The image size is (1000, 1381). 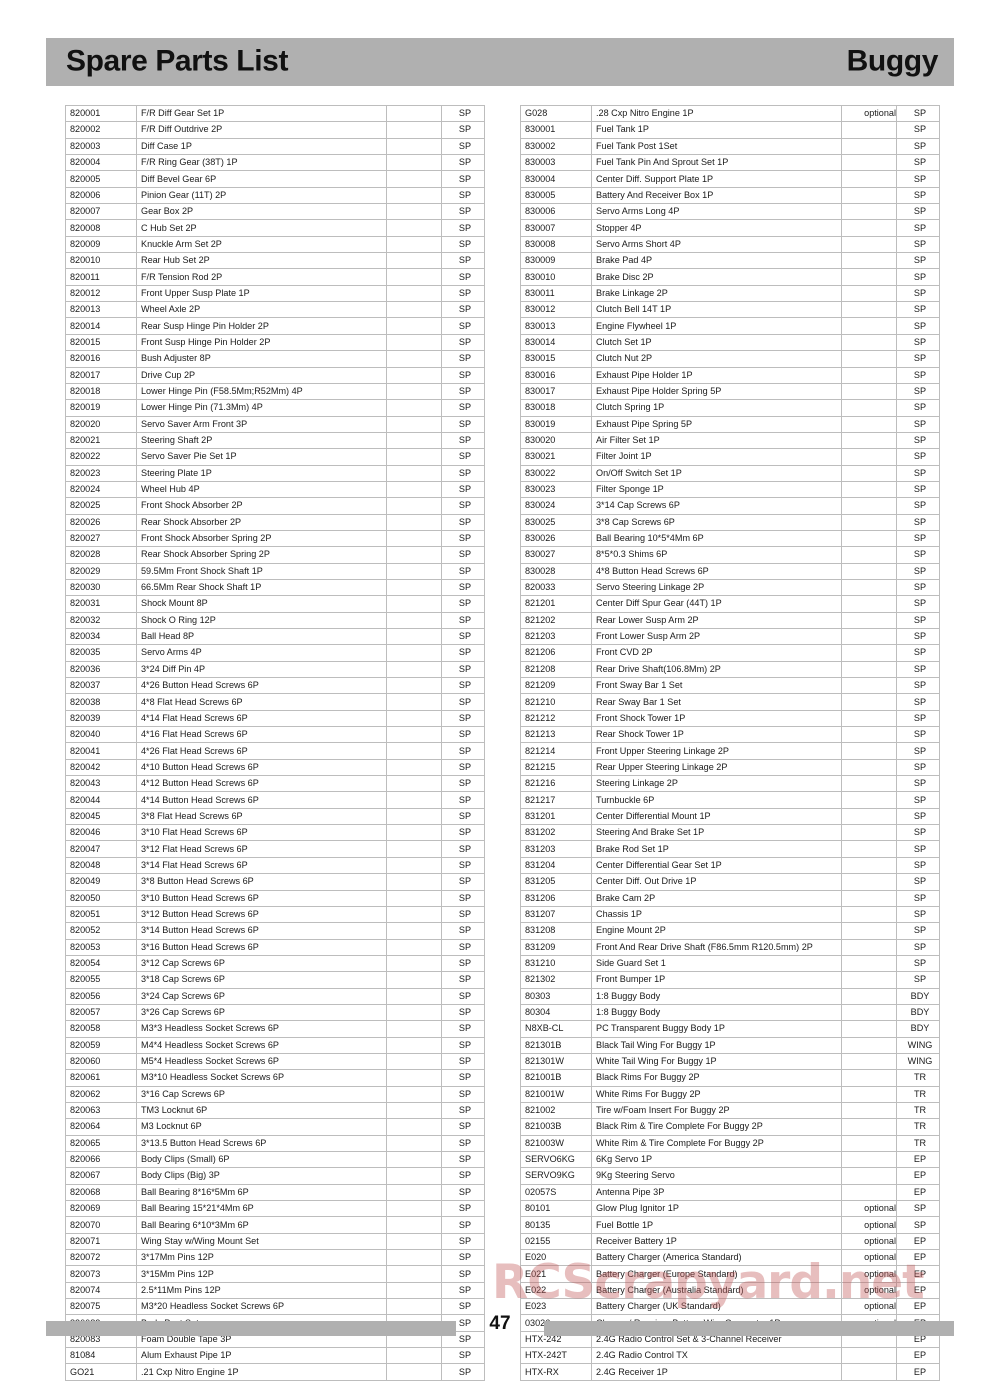 I want to click on table-row: 820023 Steering Plate 1P SP, so click(x=275, y=473).